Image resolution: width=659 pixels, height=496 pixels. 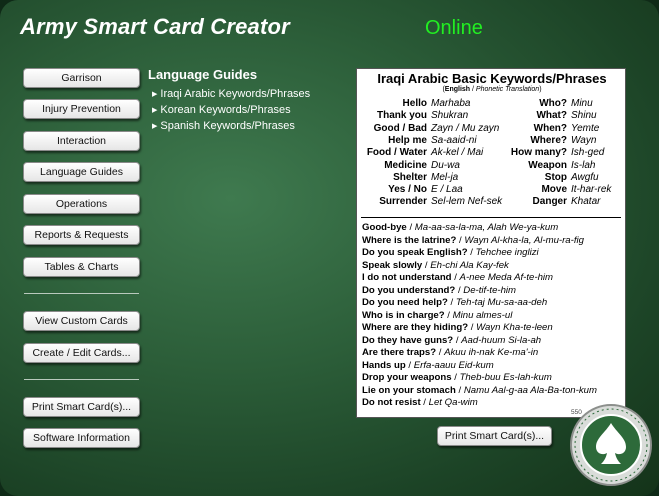 What do you see at coordinates (405, 302) in the screenshot?
I see `phrase-english: Do you need help?` at bounding box center [405, 302].